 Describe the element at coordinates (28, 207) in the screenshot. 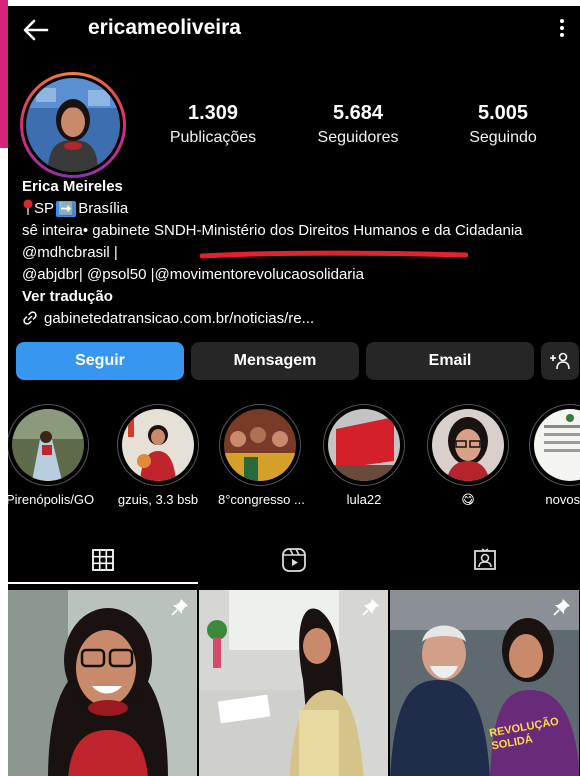

I see `pin-icon` at that location.